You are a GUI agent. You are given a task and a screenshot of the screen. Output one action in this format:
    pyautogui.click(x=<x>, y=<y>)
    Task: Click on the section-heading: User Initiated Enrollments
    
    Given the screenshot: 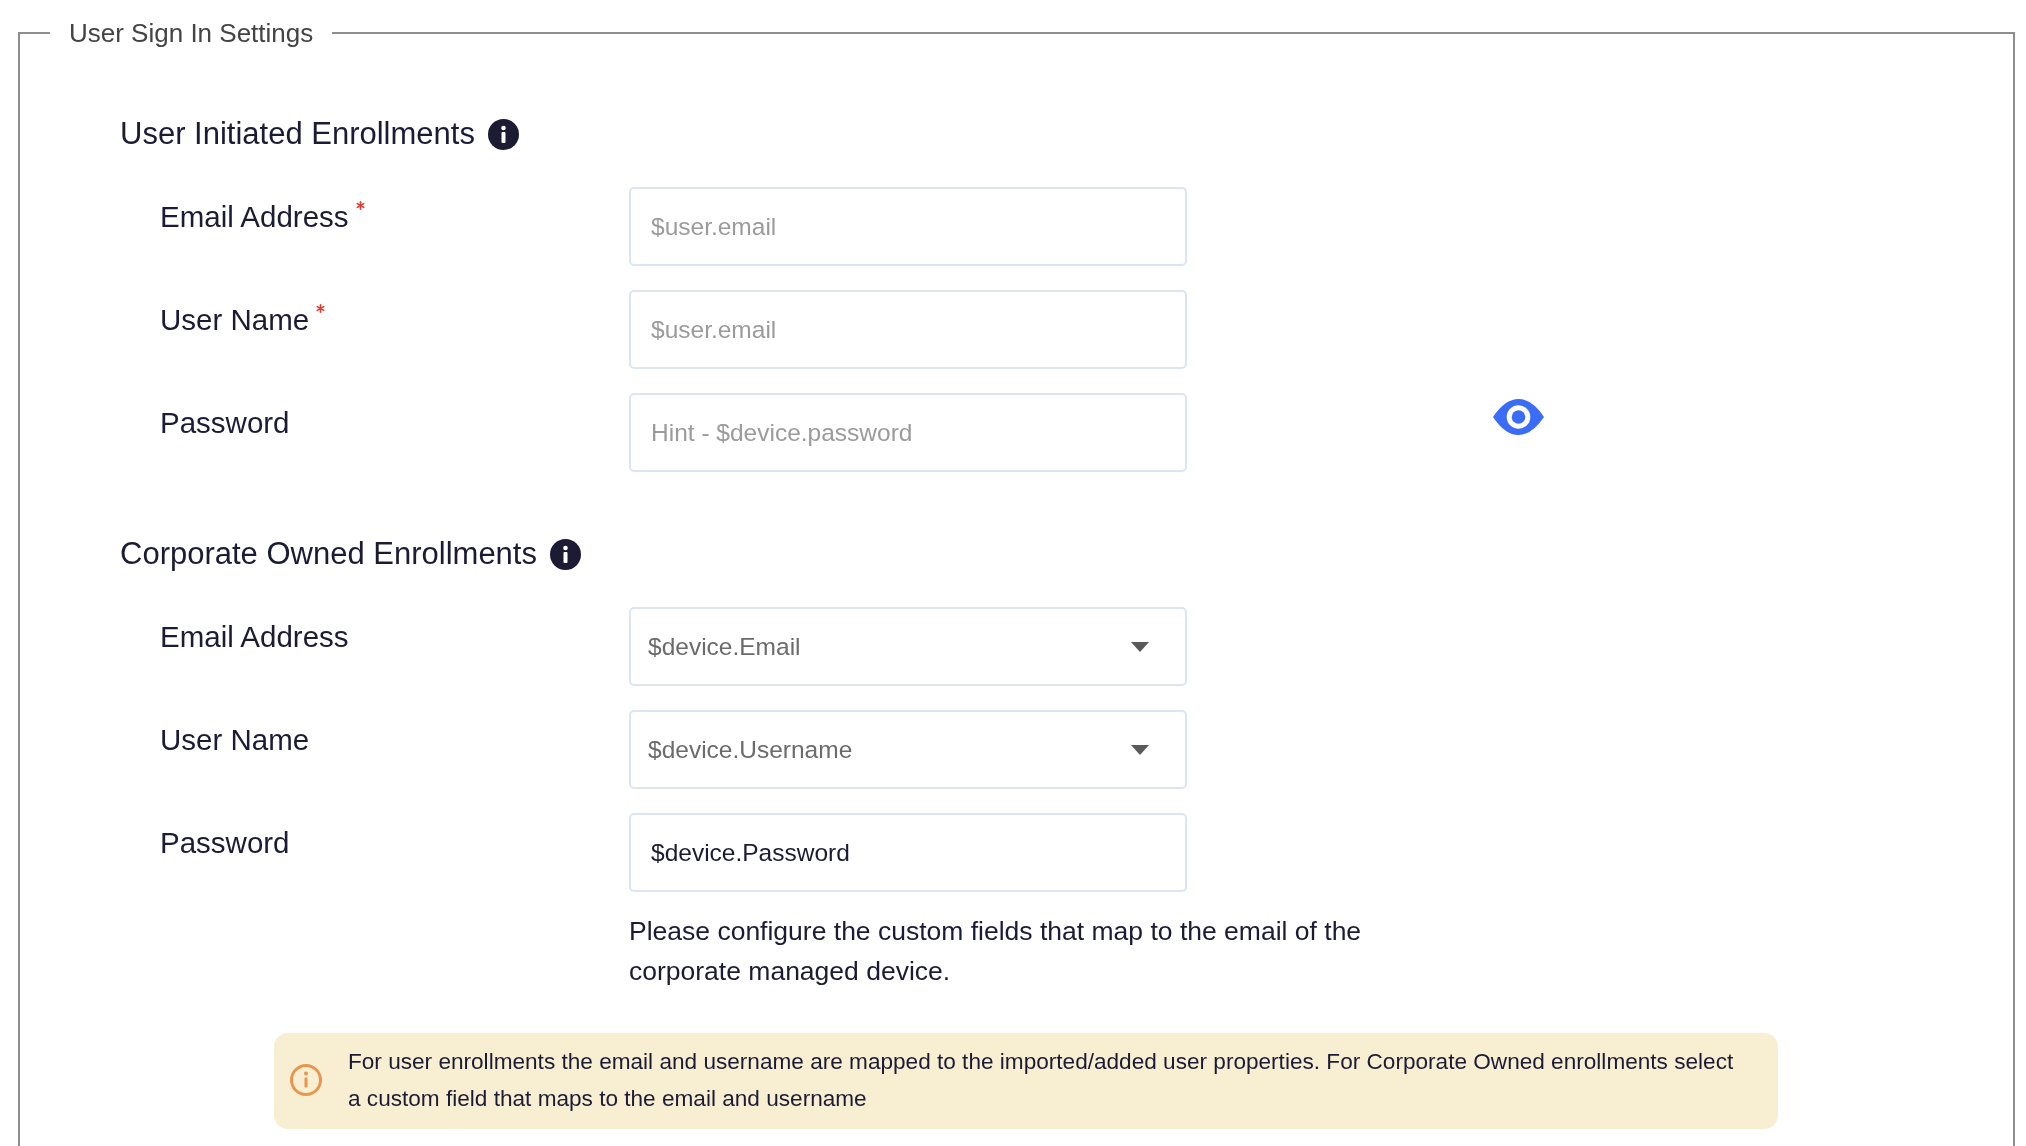 What is the action you would take?
    pyautogui.click(x=297, y=134)
    